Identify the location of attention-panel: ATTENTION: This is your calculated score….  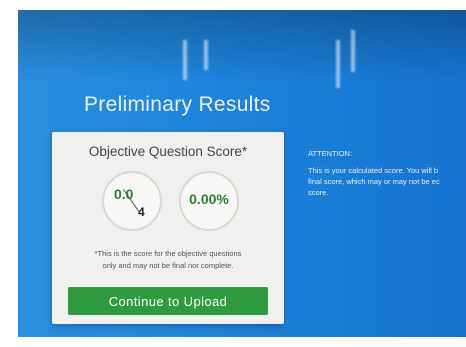
(387, 173).